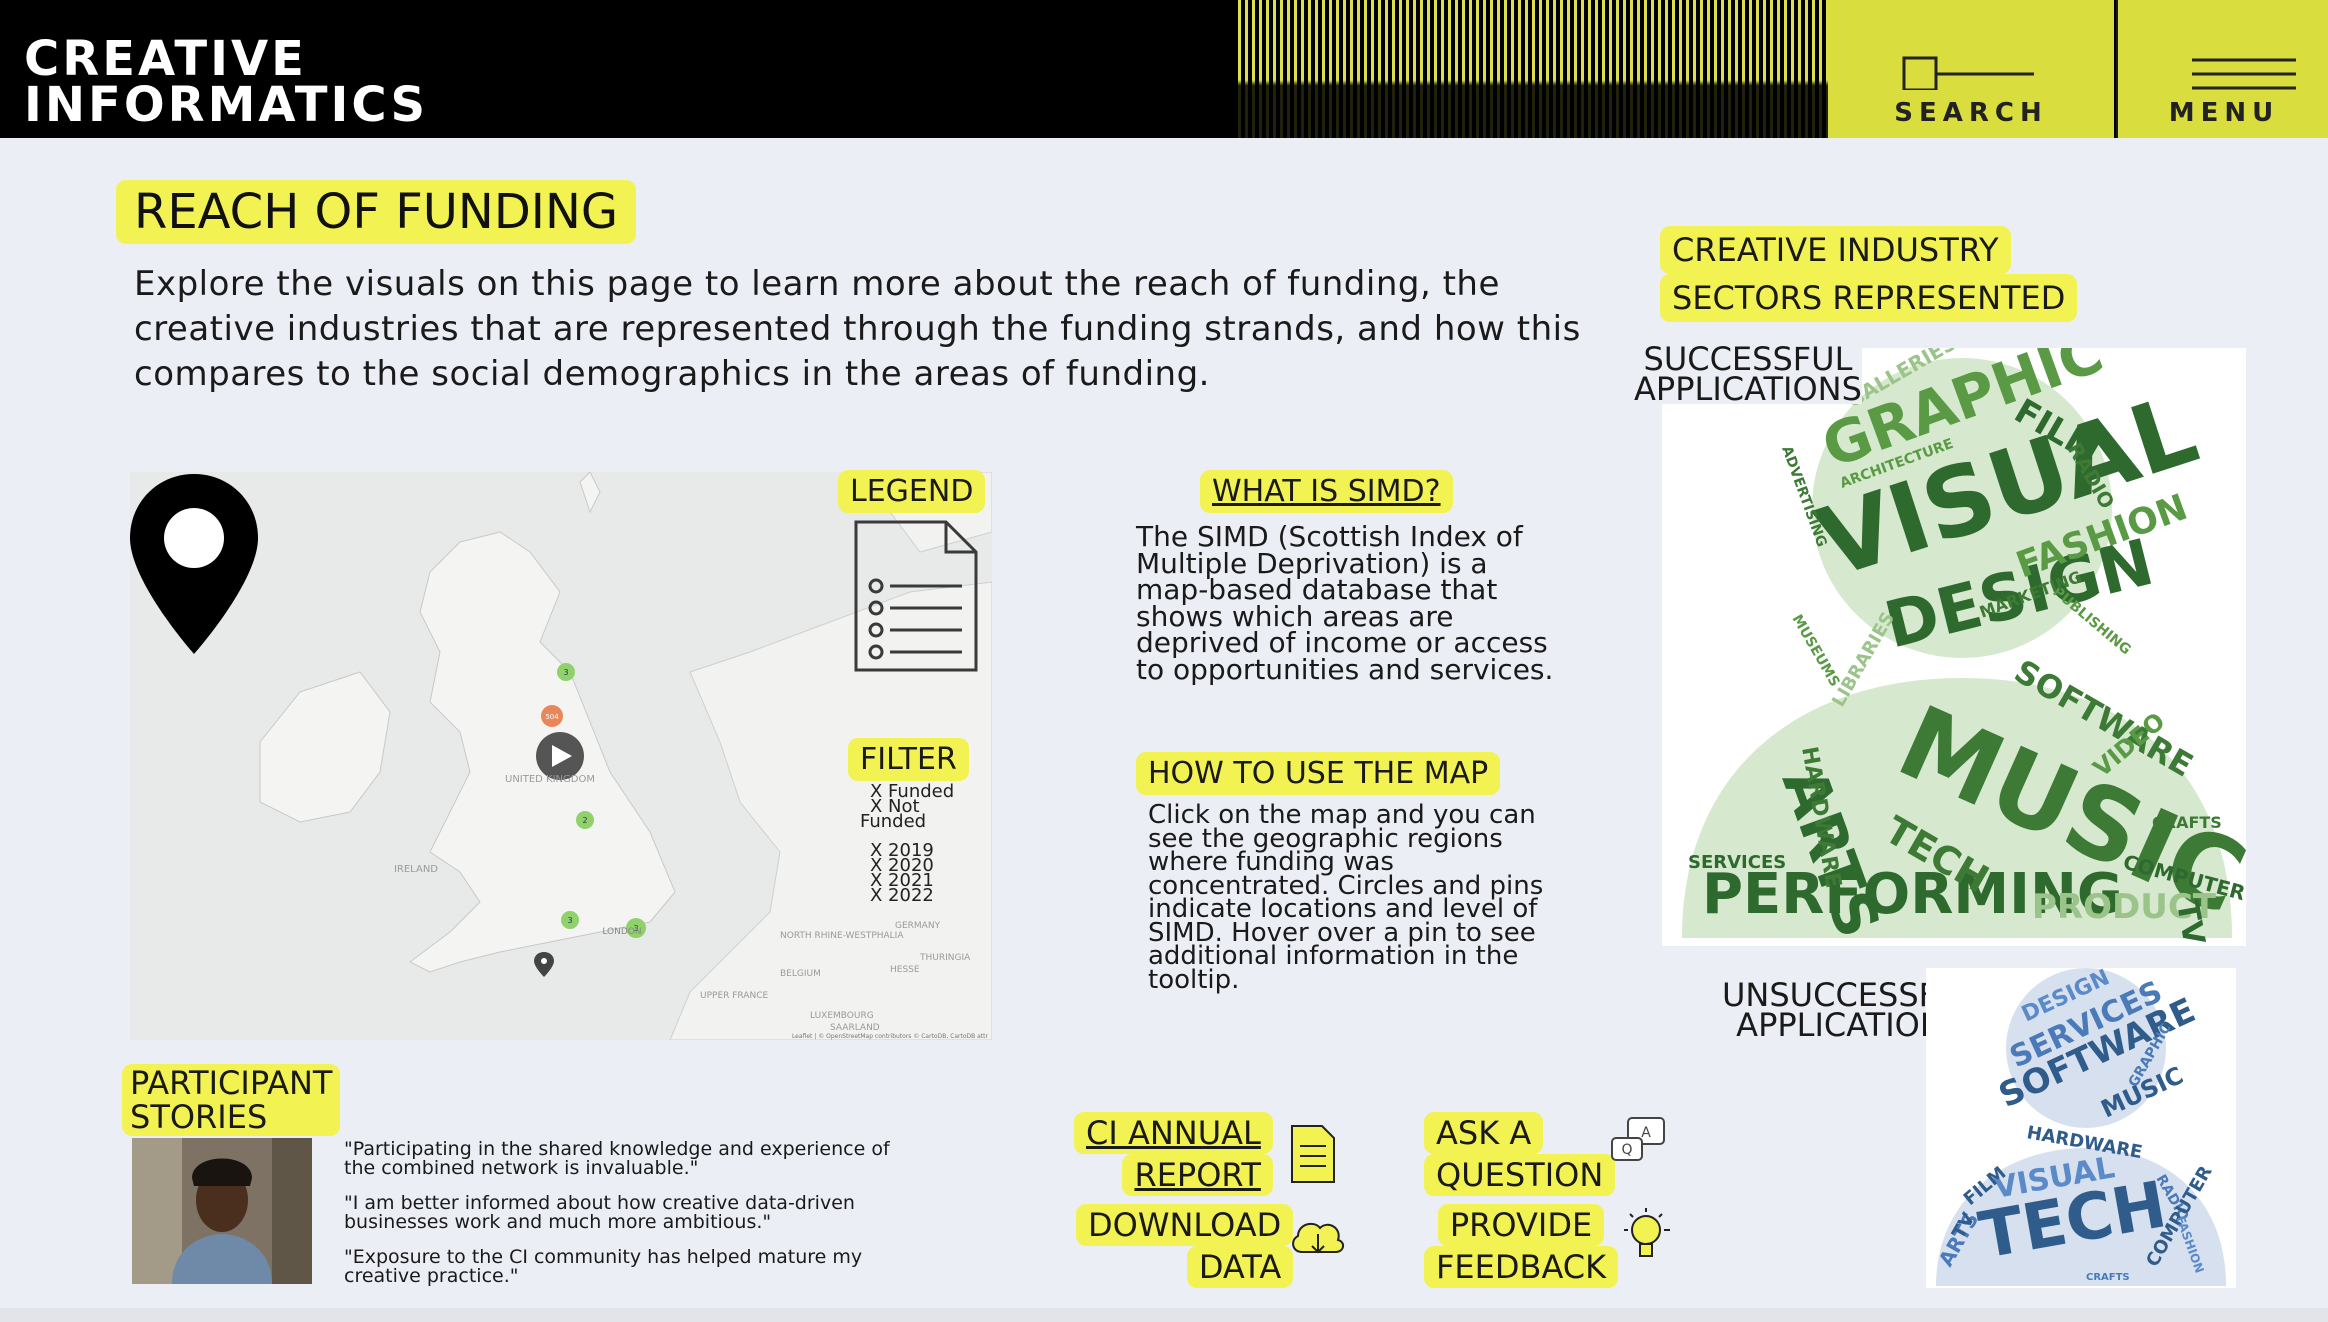  I want to click on map-label: LONDON, so click(621, 932).